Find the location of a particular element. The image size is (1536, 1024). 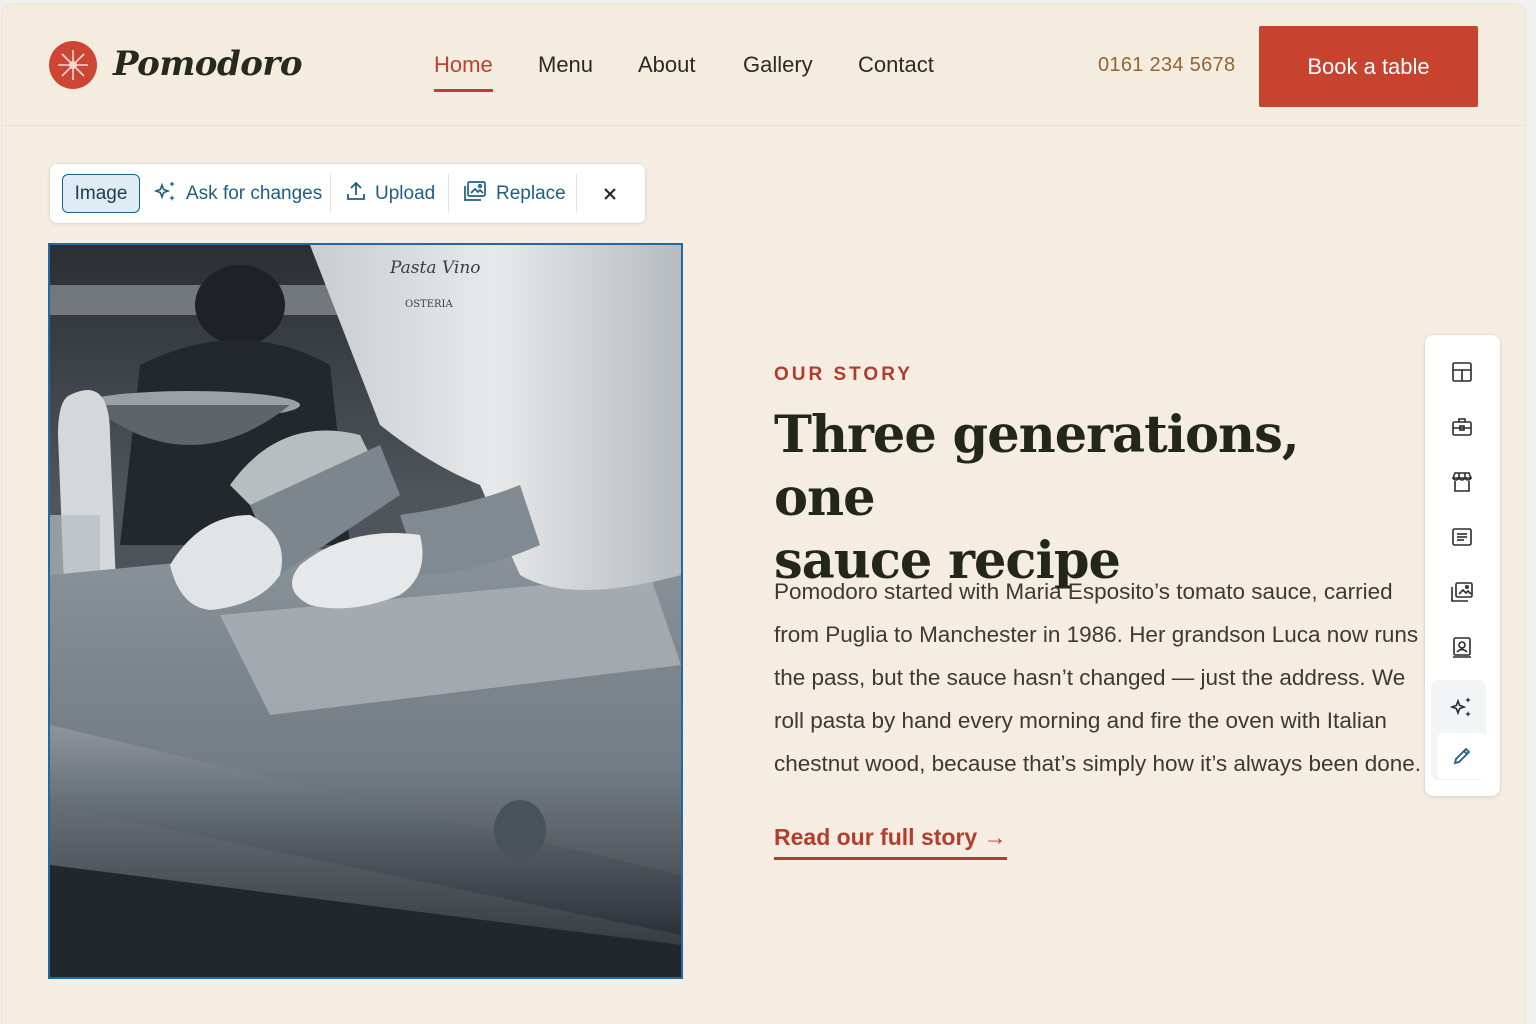

image-type-chip: Image is located at coordinates (101, 193).